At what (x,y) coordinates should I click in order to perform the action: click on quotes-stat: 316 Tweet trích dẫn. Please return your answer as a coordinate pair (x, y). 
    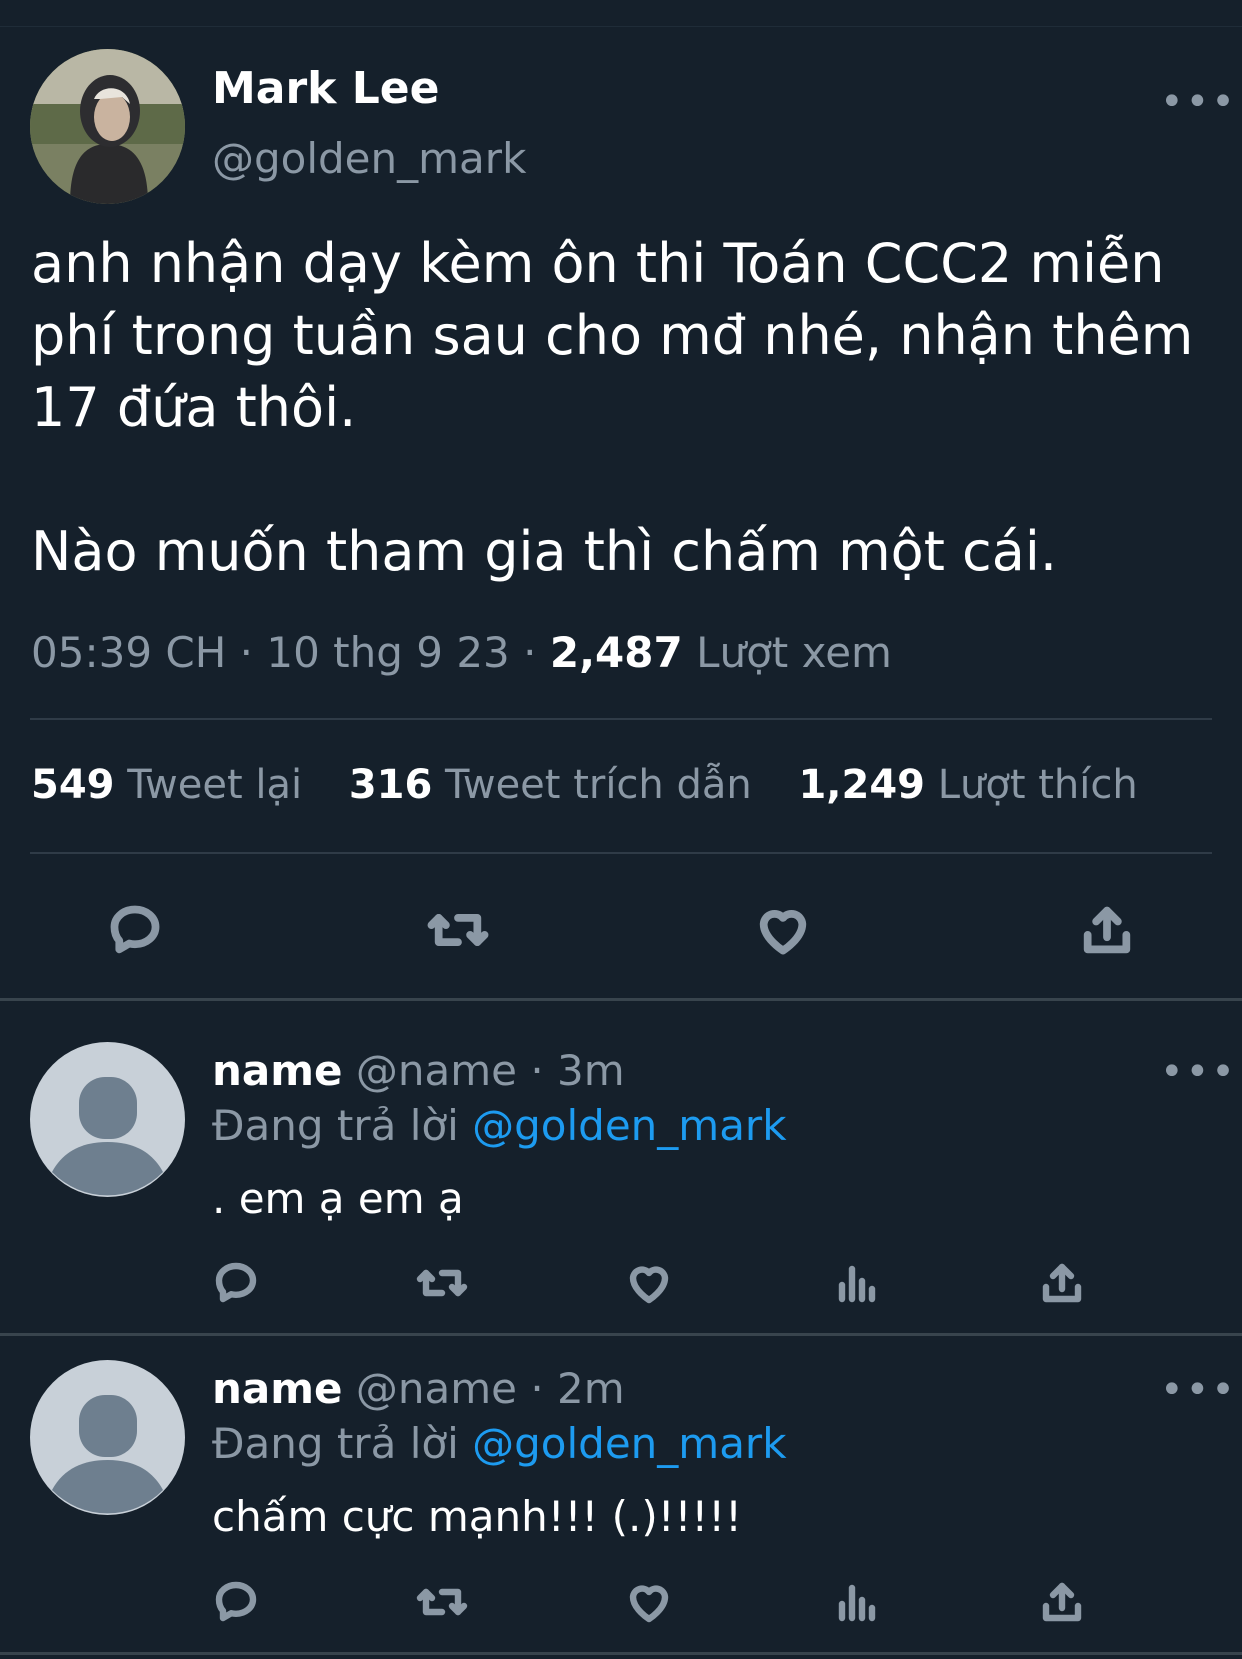
    Looking at the image, I should click on (550, 785).